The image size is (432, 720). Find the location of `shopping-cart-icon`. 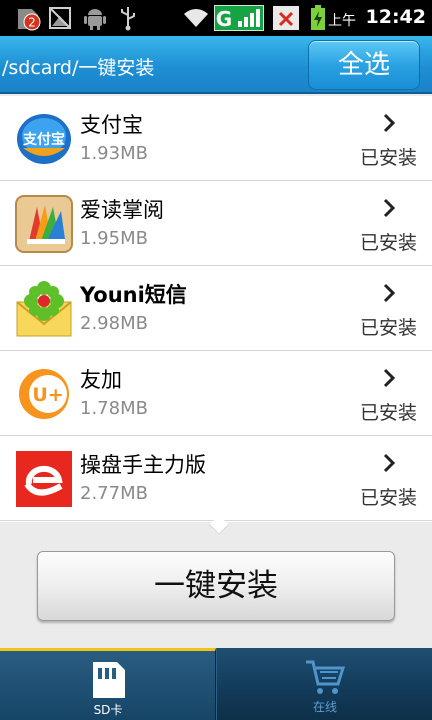

shopping-cart-icon is located at coordinates (326, 677).